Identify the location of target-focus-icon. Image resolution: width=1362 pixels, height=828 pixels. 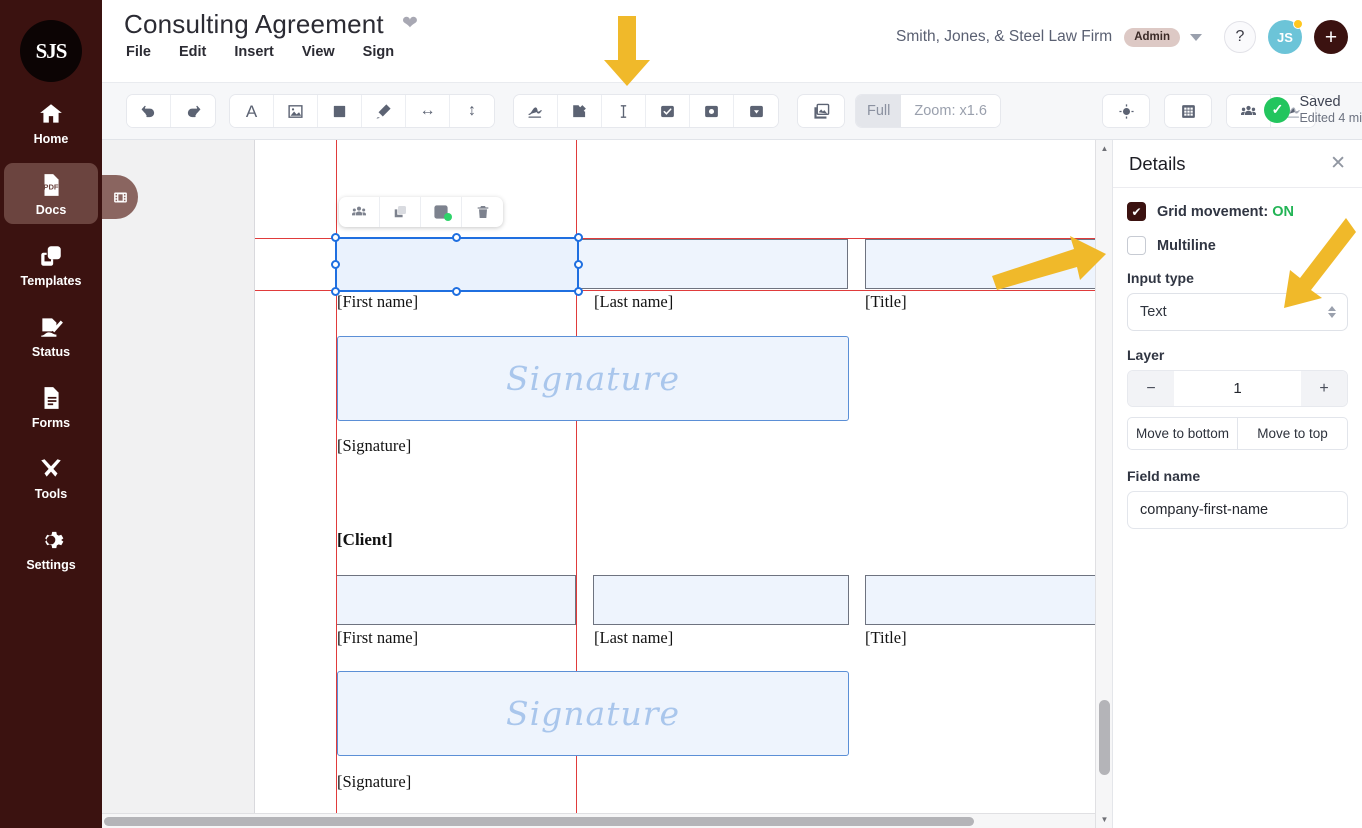
(1126, 111).